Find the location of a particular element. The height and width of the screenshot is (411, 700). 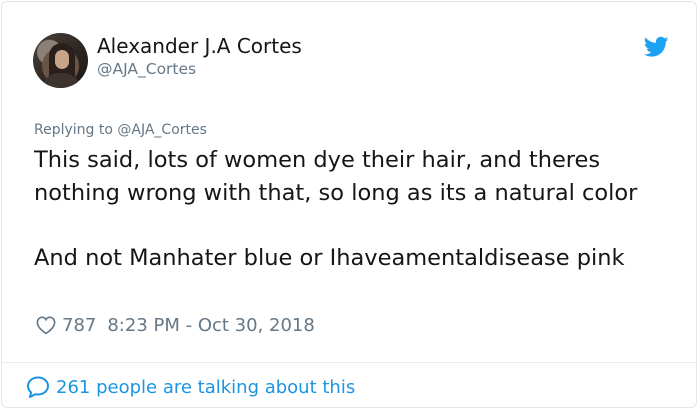

speech-bubble-icon is located at coordinates (38, 387).